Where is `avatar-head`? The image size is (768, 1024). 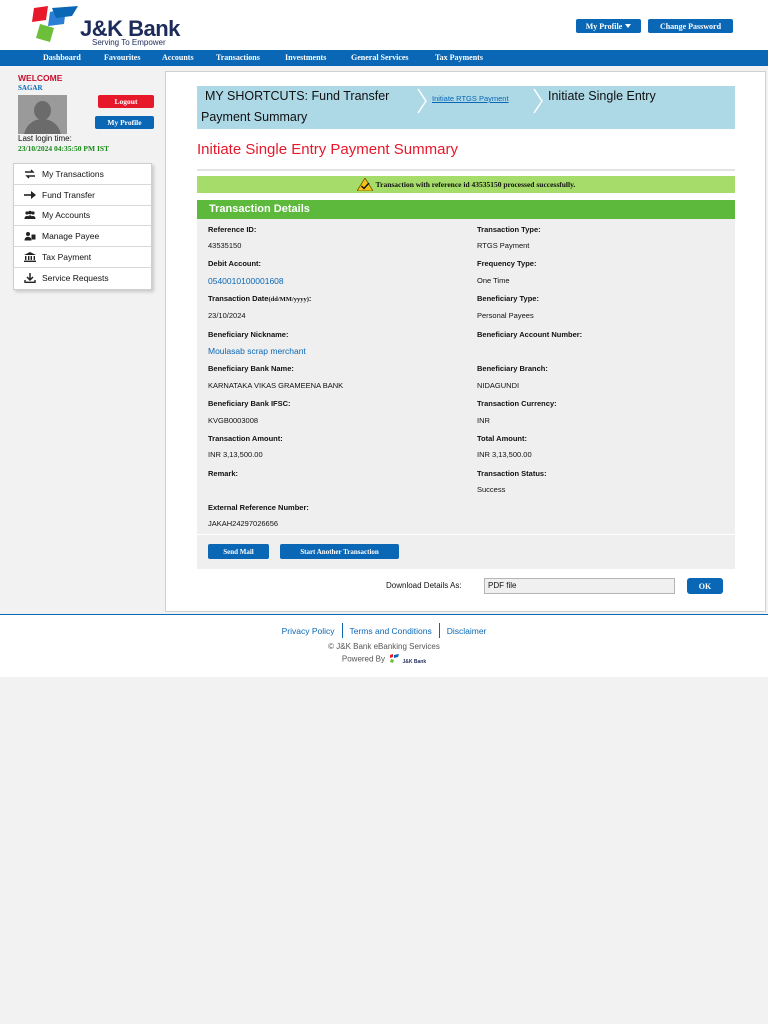
avatar-head is located at coordinates (42, 110).